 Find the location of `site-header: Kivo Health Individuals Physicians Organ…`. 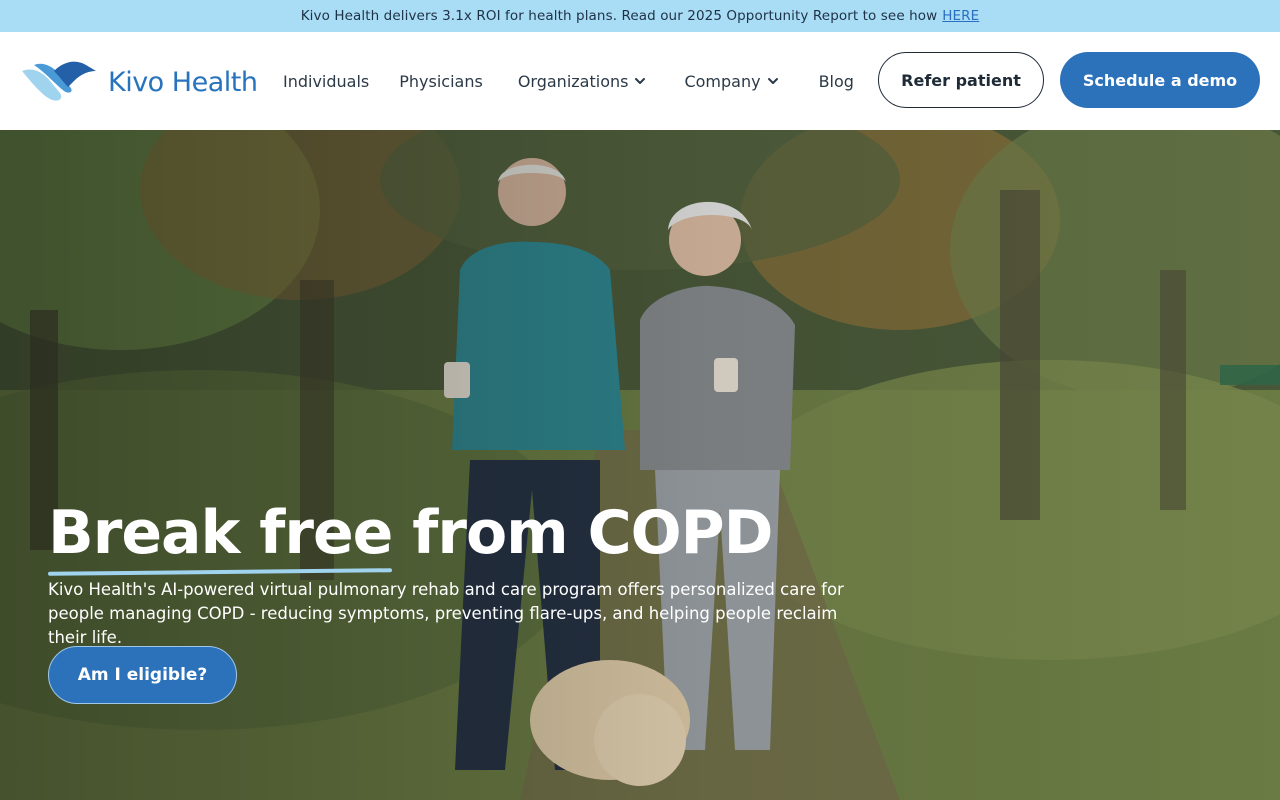

site-header: Kivo Health Individuals Physicians Organ… is located at coordinates (640, 81).